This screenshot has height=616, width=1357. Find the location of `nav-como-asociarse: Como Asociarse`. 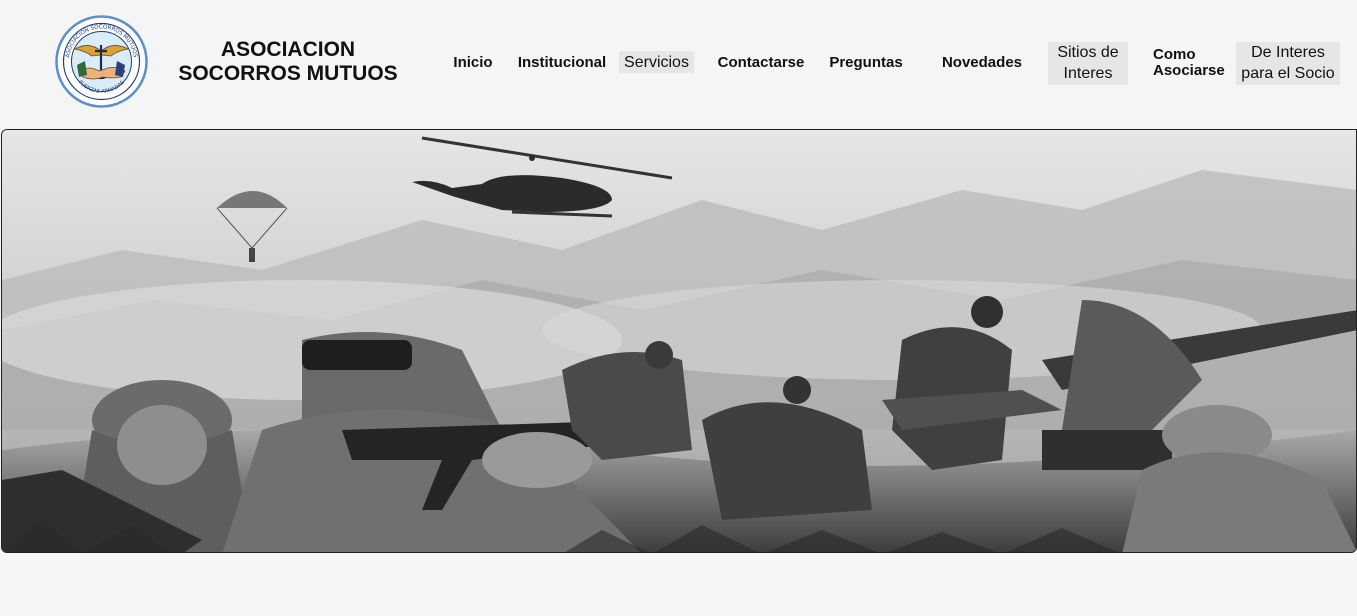

nav-como-asociarse: Como Asociarse is located at coordinates (1188, 63).